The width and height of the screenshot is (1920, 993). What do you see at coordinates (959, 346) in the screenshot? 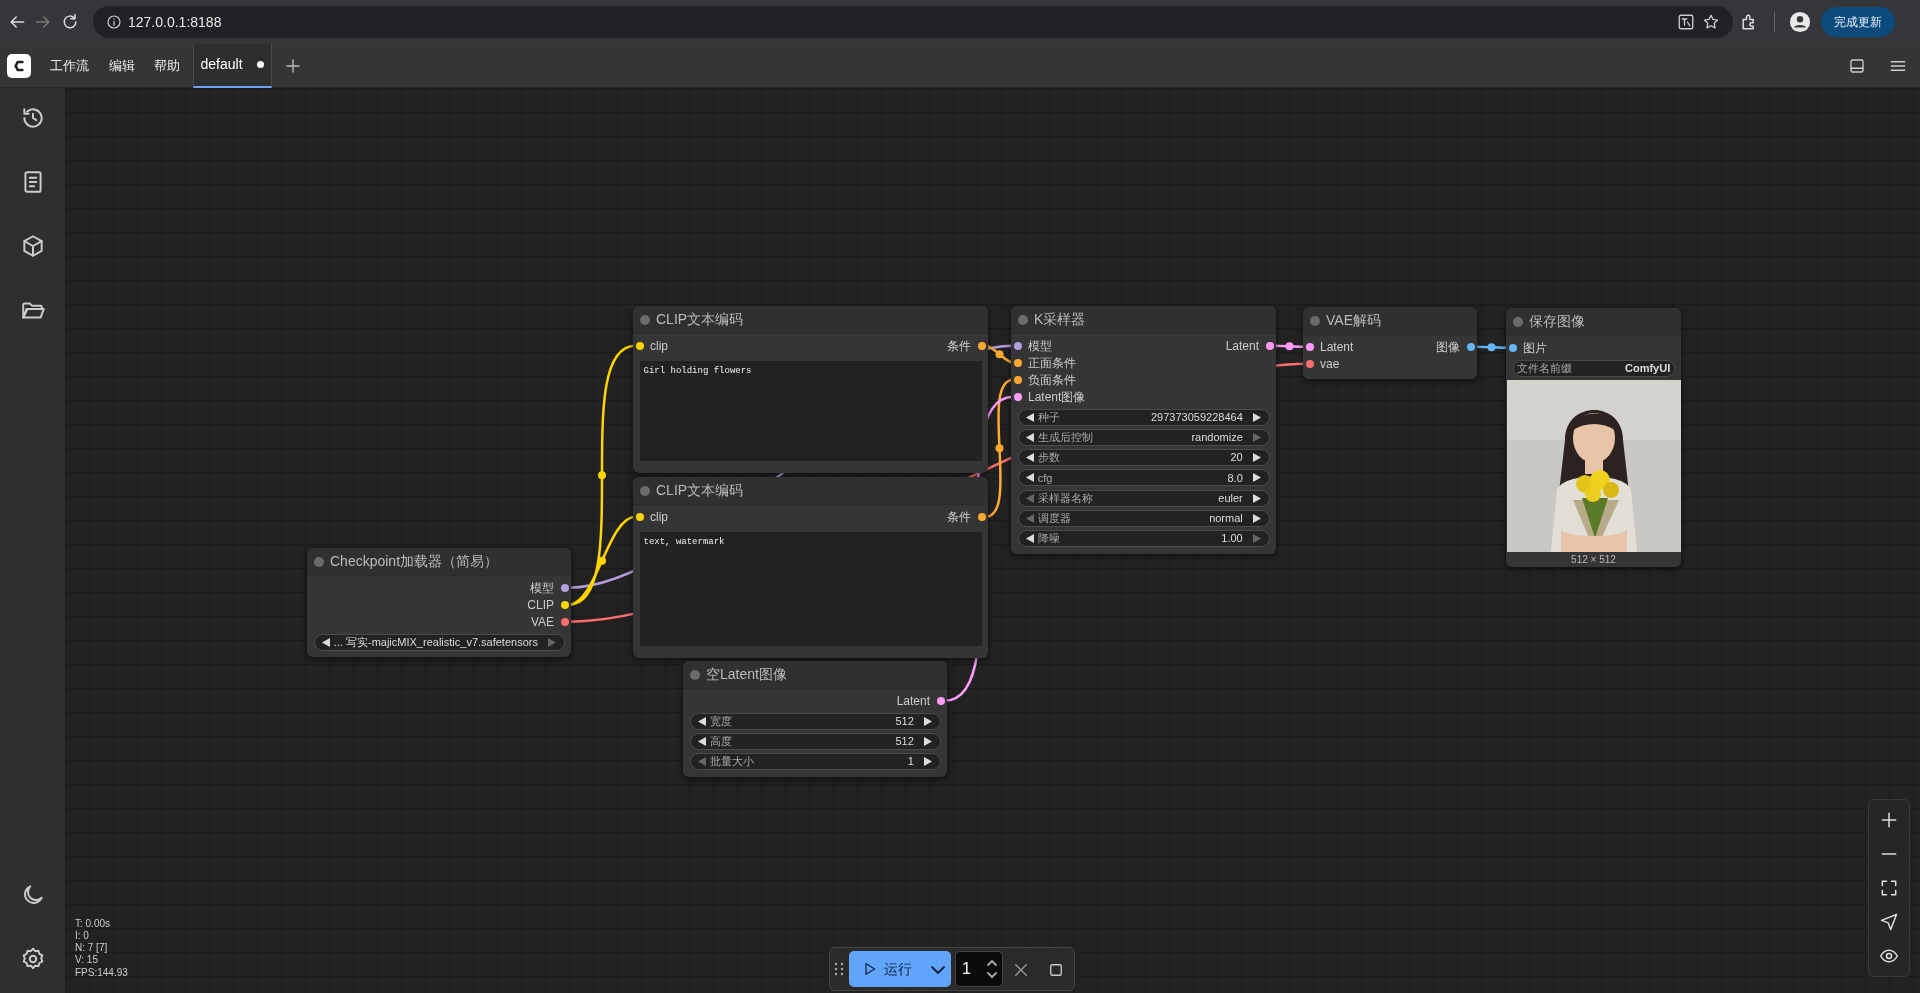
I see `slot-label: 条件` at bounding box center [959, 346].